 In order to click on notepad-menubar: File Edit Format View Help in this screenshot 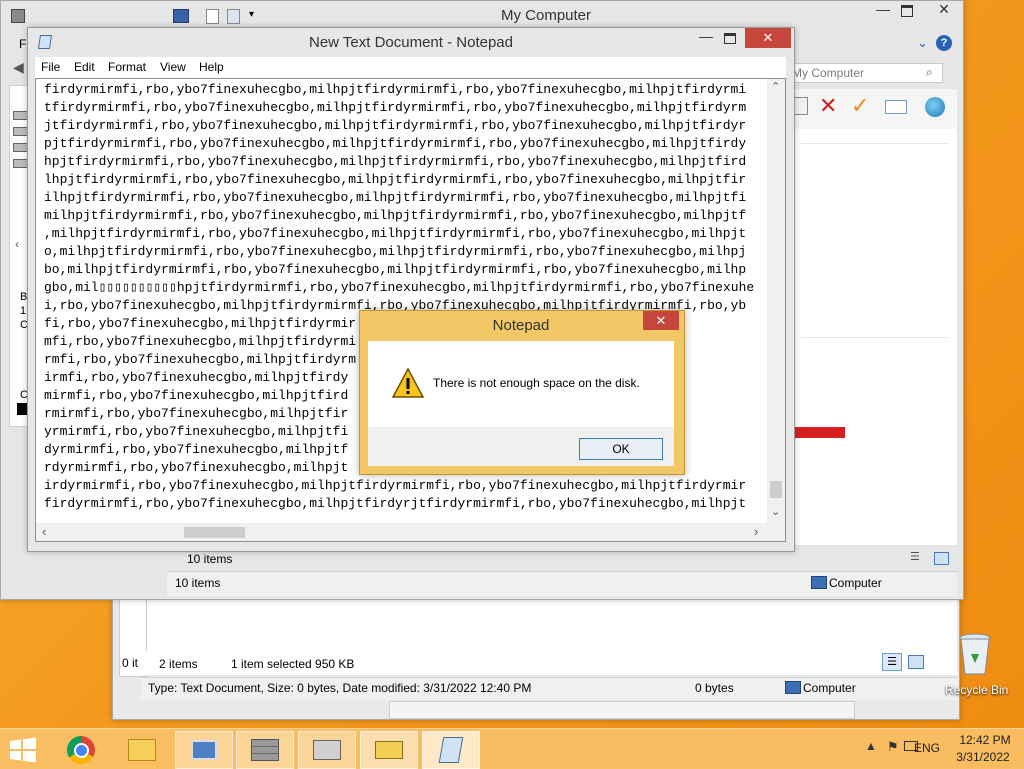, I will do `click(410, 67)`.